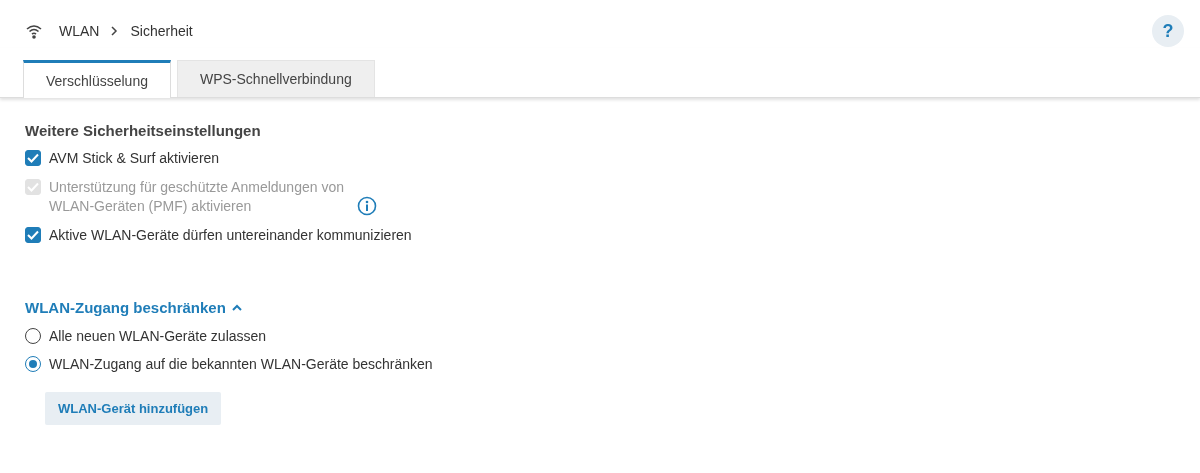 The height and width of the screenshot is (473, 1200). What do you see at coordinates (143, 130) in the screenshot?
I see `section-title: Weitere Sicherheitseinstellungen` at bounding box center [143, 130].